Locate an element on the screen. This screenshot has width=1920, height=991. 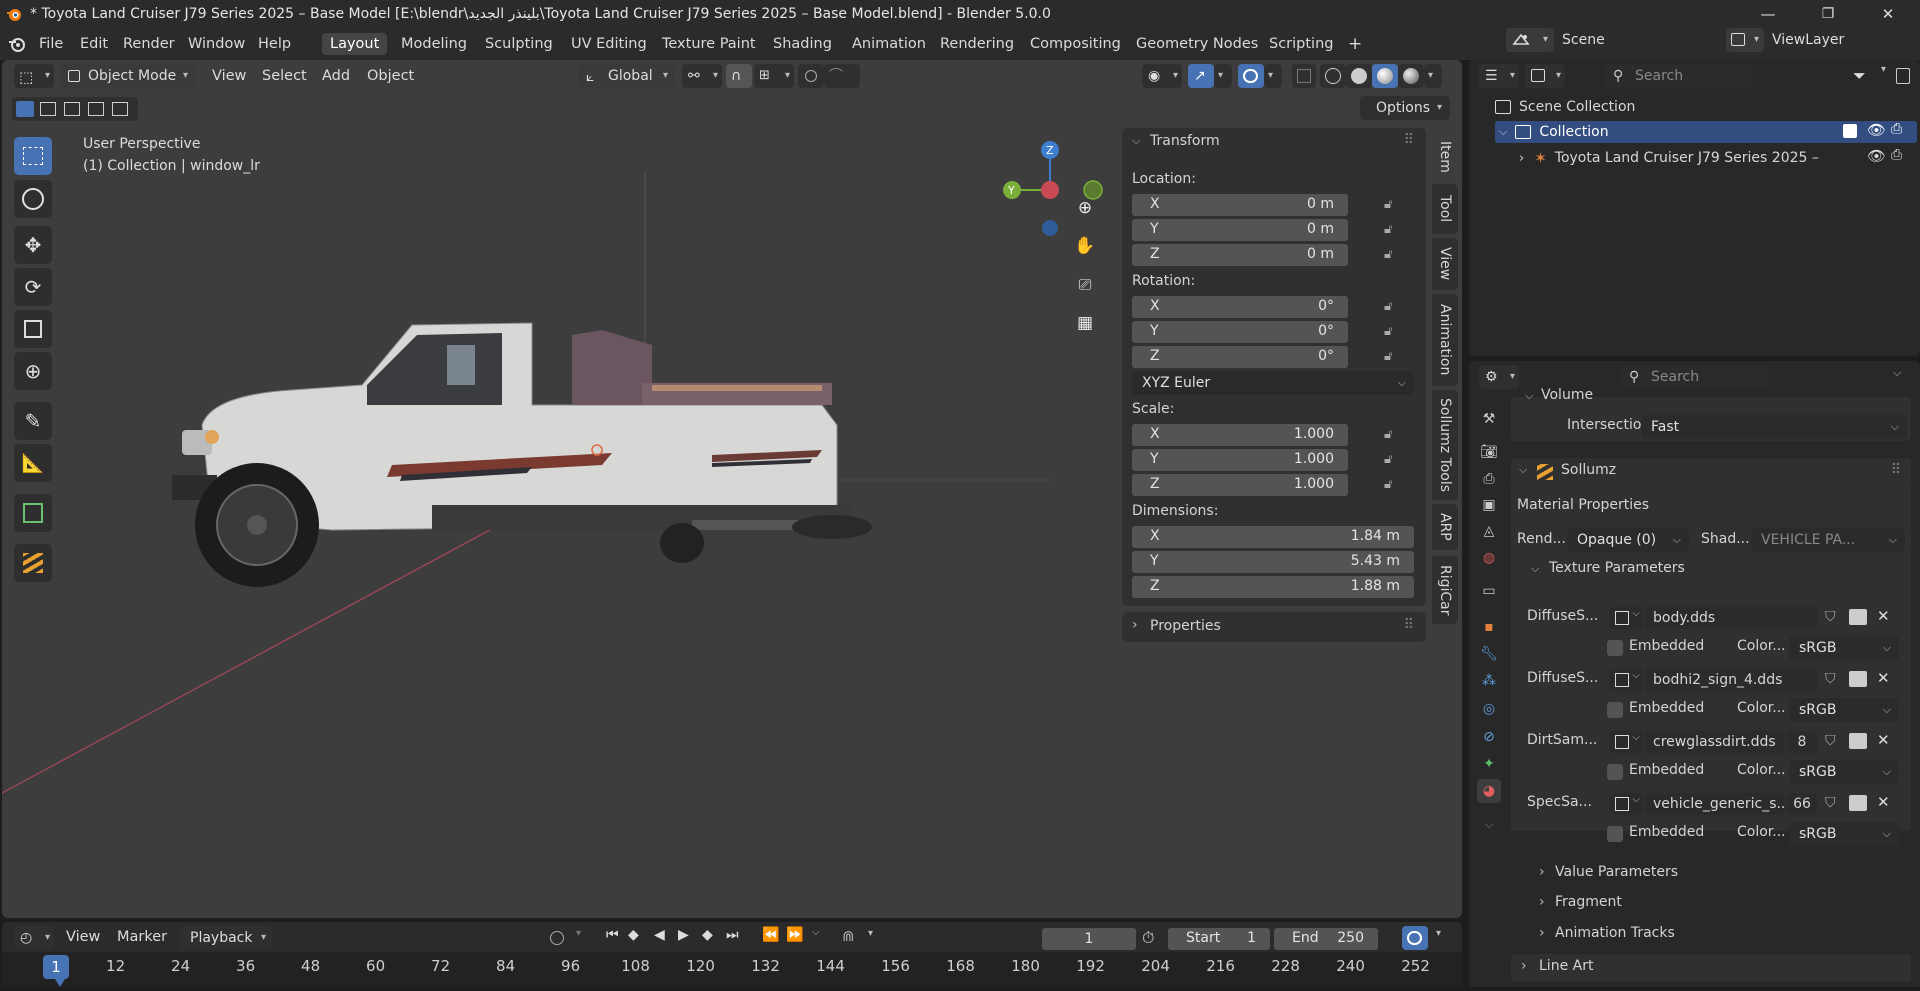
particles-properties-icon: ⁂ is located at coordinates (1489, 681).